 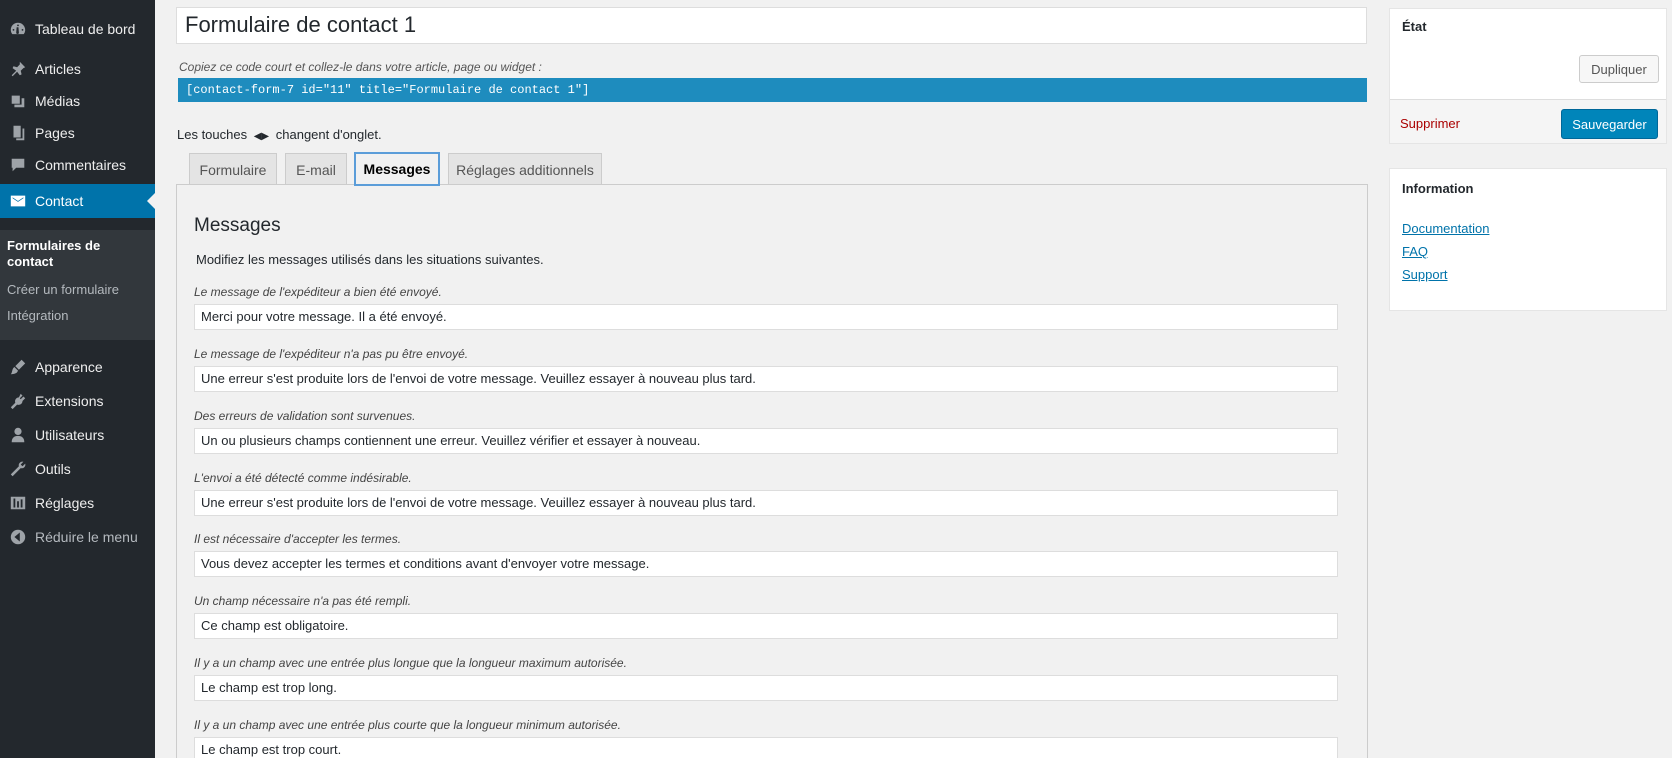 What do you see at coordinates (18, 537) in the screenshot?
I see `collapse-icon` at bounding box center [18, 537].